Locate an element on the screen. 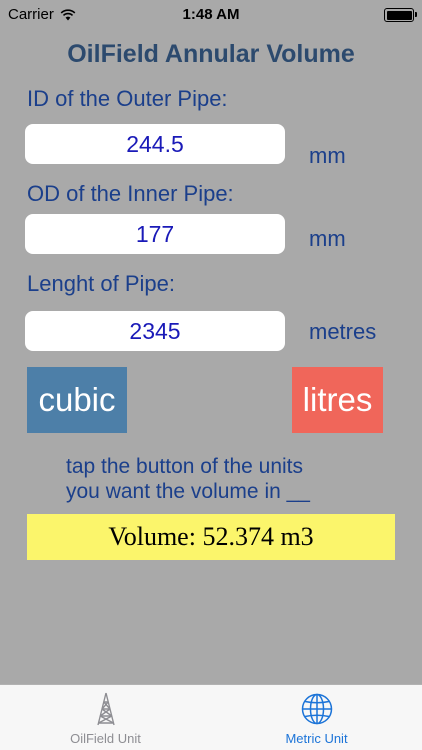 The width and height of the screenshot is (422, 750). tab-metric-unit: Metric Unit is located at coordinates (316, 717).